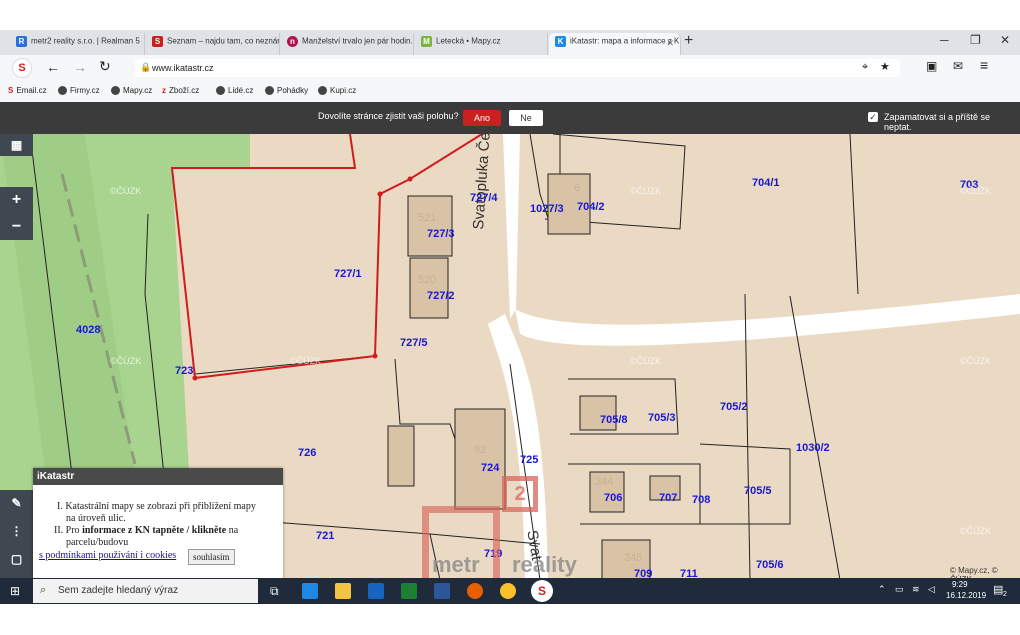 This screenshot has height=635, width=1020. I want to click on measure-icon: ⋮, so click(16, 531).